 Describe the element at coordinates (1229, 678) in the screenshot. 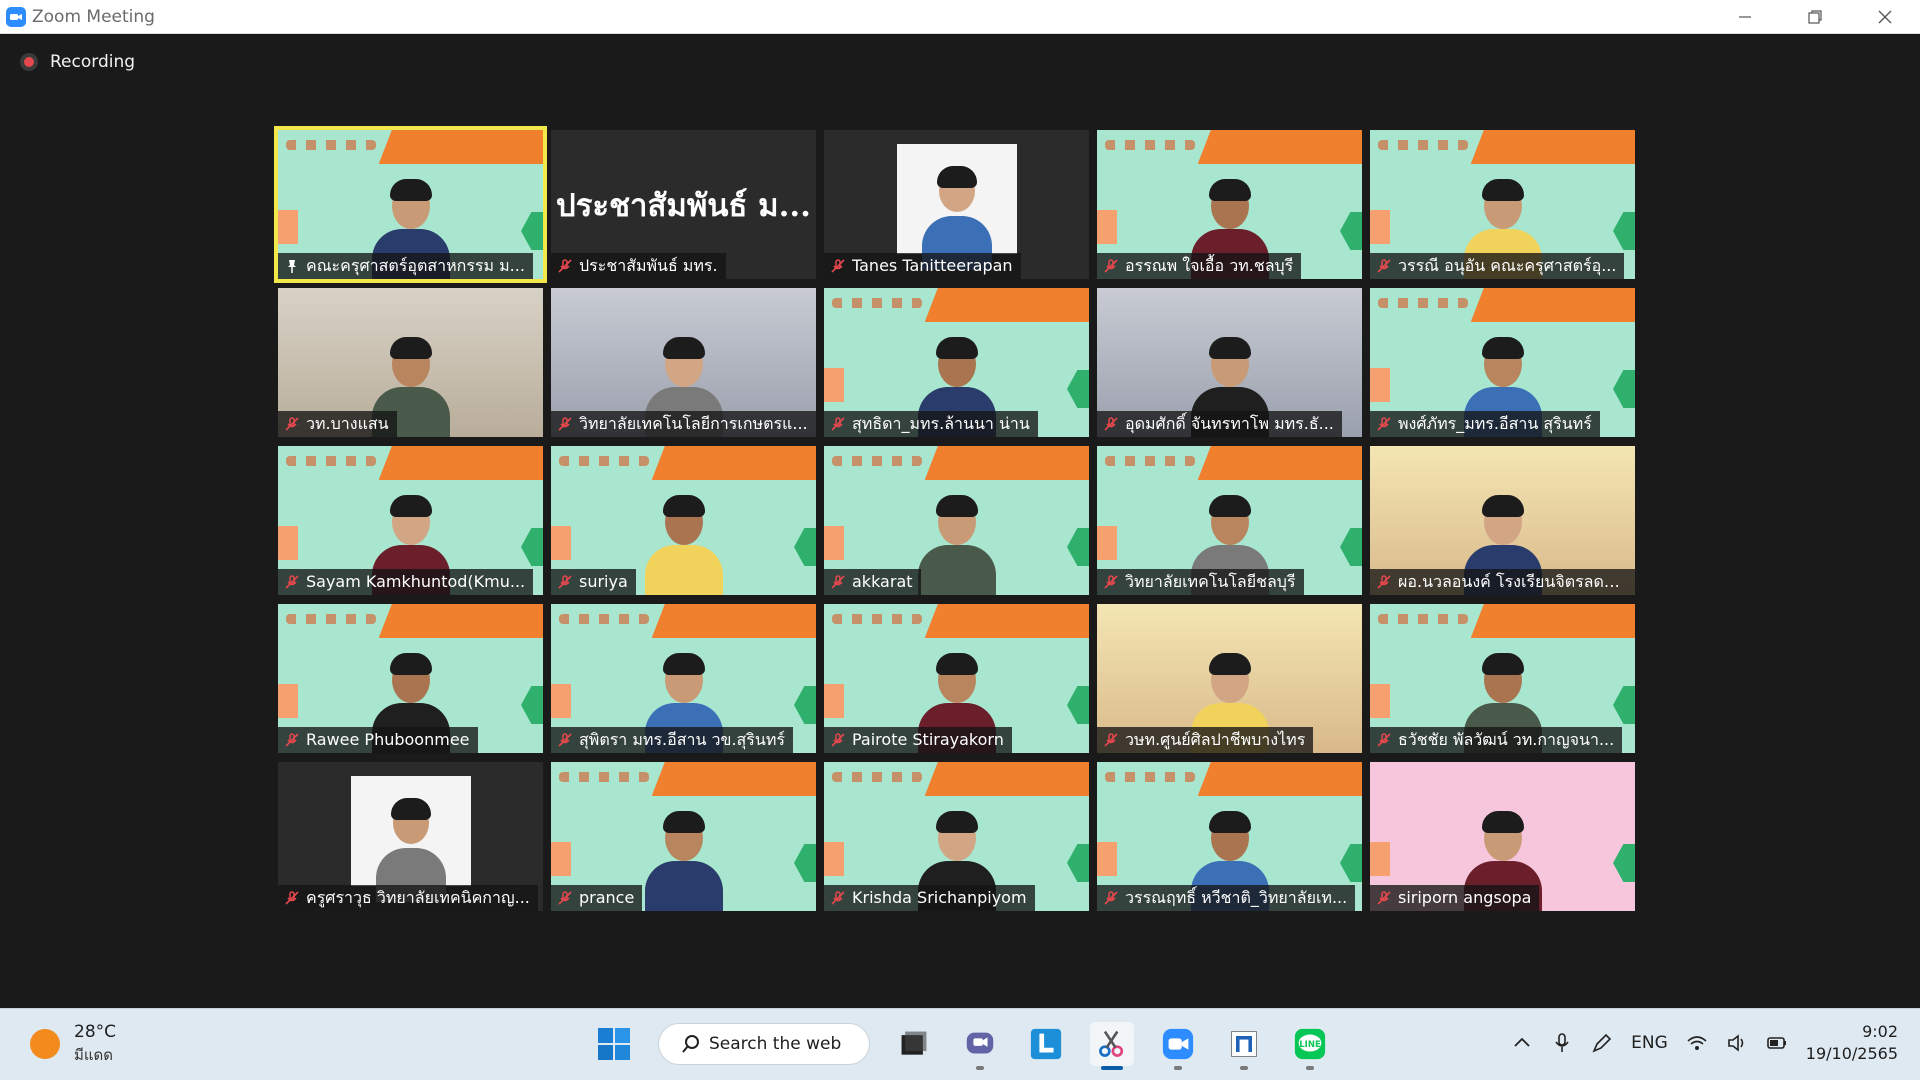

I see `participant-tile: วษท.ศูนย์ศิลปาชีพบางไทร` at that location.